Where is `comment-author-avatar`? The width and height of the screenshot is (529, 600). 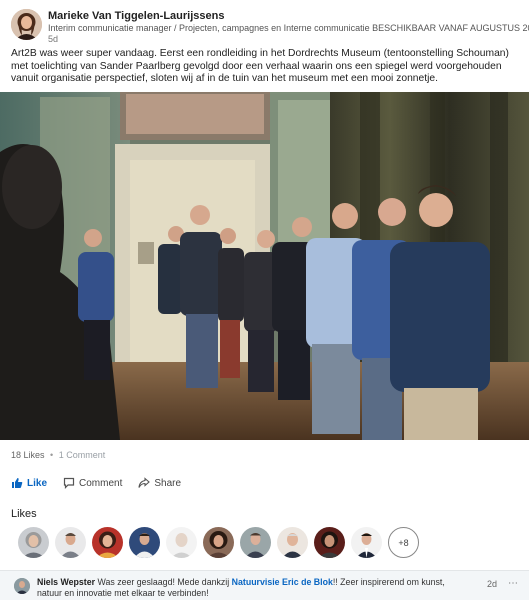 comment-author-avatar is located at coordinates (22, 586).